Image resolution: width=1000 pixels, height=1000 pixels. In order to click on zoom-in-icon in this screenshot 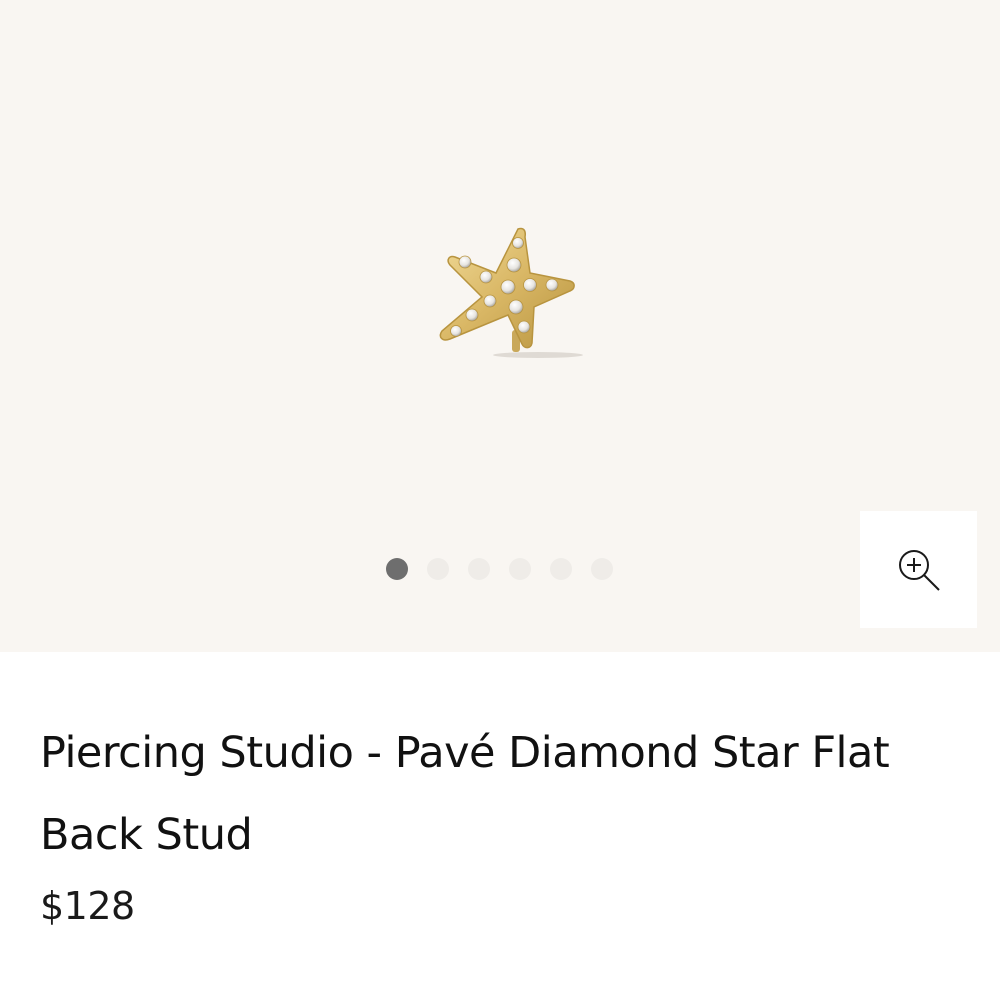, I will do `click(919, 570)`.